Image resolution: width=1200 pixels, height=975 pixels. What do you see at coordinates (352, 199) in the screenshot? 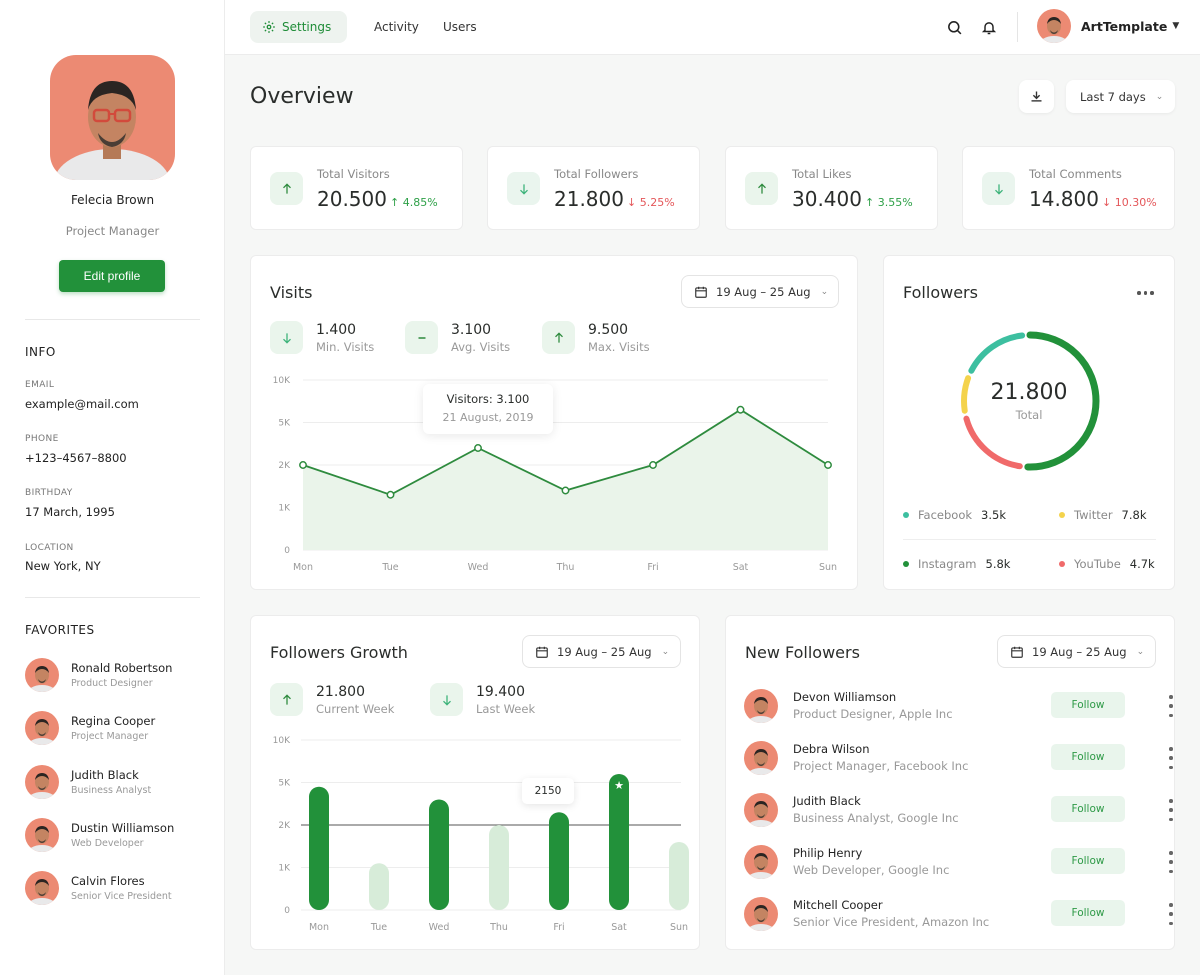
I see `stat-value: 20.500` at bounding box center [352, 199].